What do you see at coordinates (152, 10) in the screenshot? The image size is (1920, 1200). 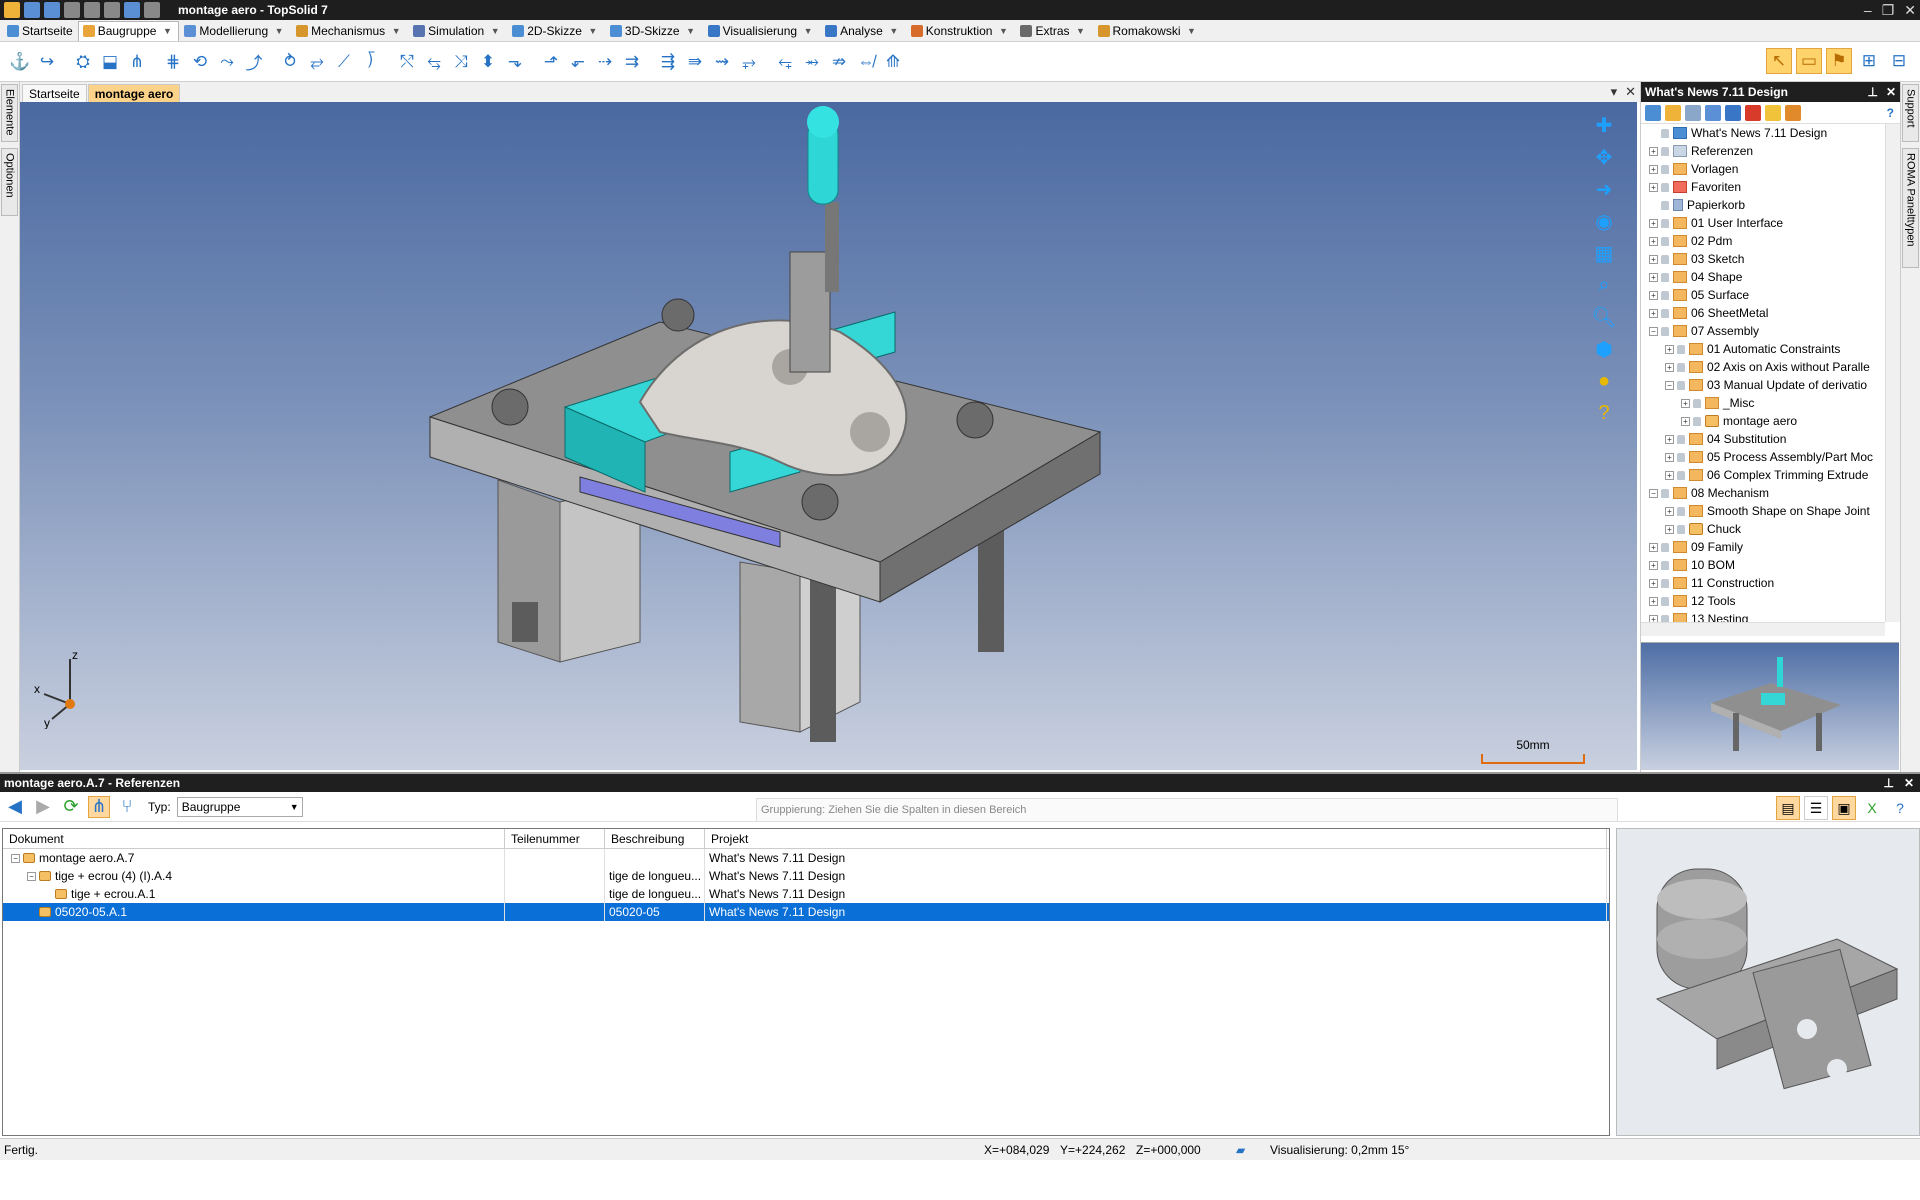 I see `refresh-icon` at bounding box center [152, 10].